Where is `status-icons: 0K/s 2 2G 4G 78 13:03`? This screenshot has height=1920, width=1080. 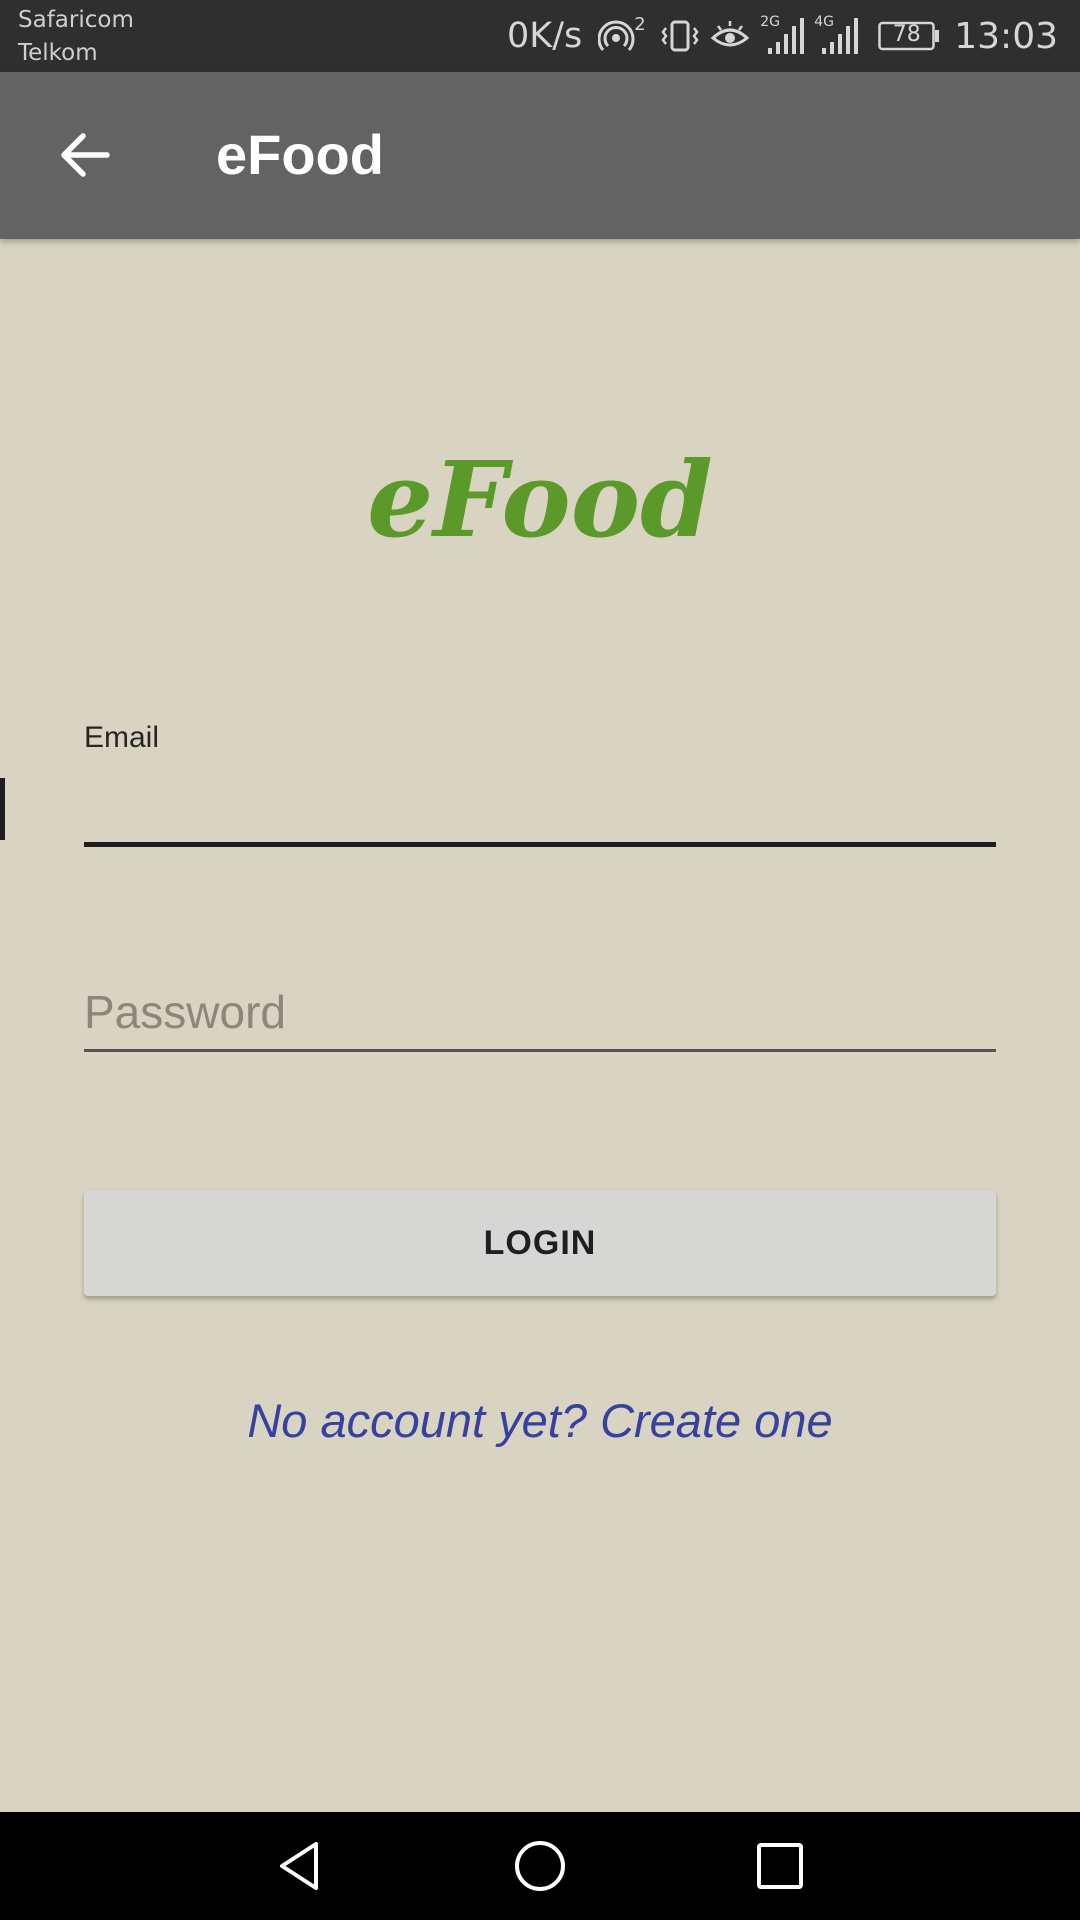 status-icons: 0K/s 2 2G 4G 78 13:03 is located at coordinates (782, 36).